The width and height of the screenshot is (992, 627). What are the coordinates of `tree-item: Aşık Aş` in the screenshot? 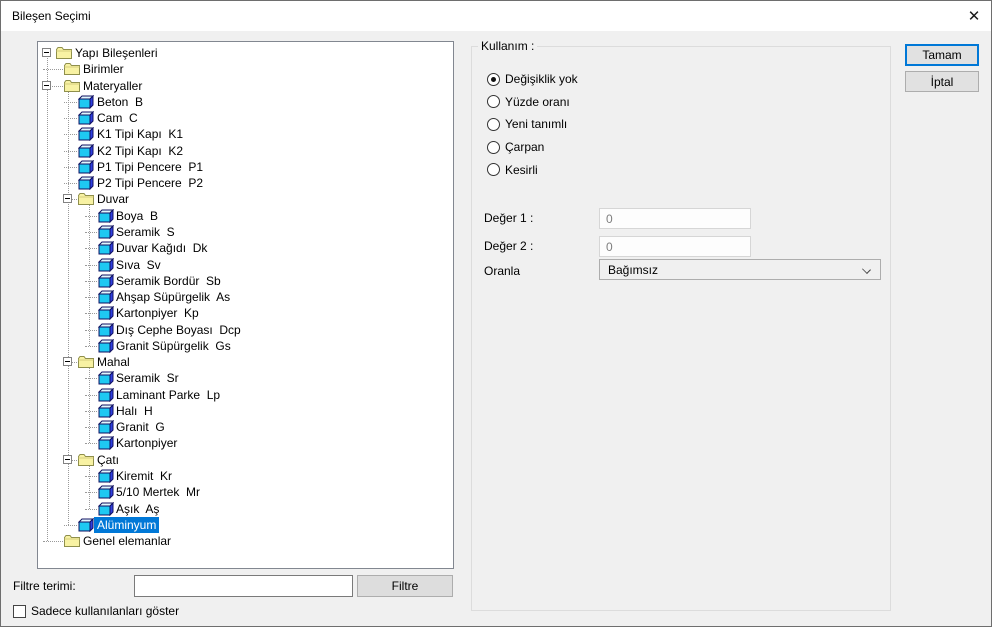 It's located at (137, 509).